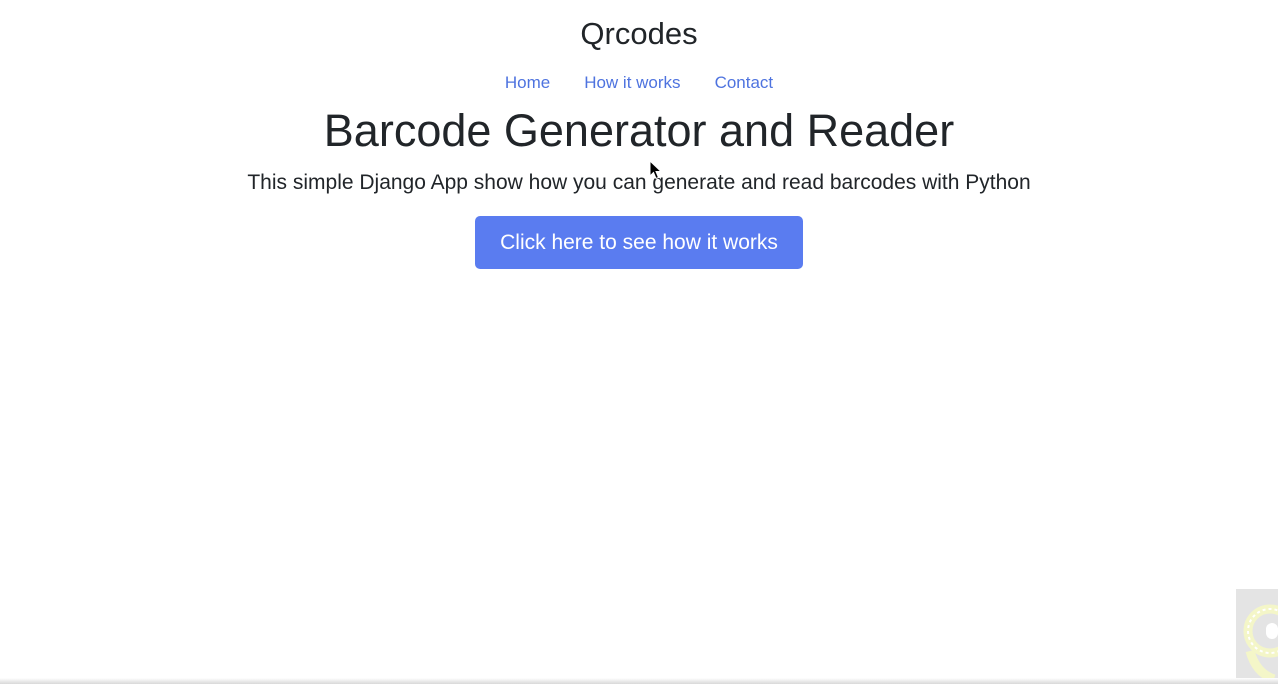 This screenshot has width=1278, height=684. Describe the element at coordinates (639, 242) in the screenshot. I see `how-it-works-button: Click here to see how it works` at that location.